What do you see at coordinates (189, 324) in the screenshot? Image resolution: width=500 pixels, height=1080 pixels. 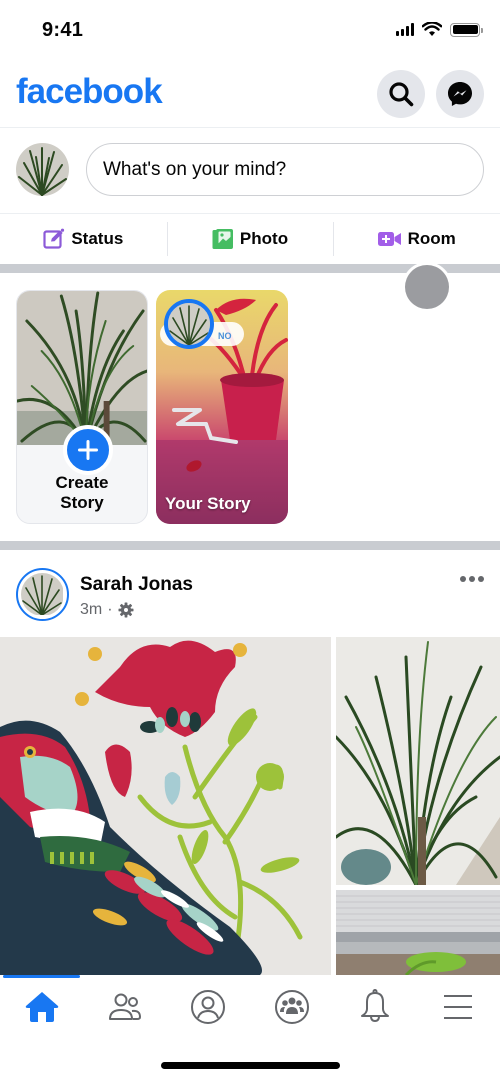 I see `your-story-avatar` at bounding box center [189, 324].